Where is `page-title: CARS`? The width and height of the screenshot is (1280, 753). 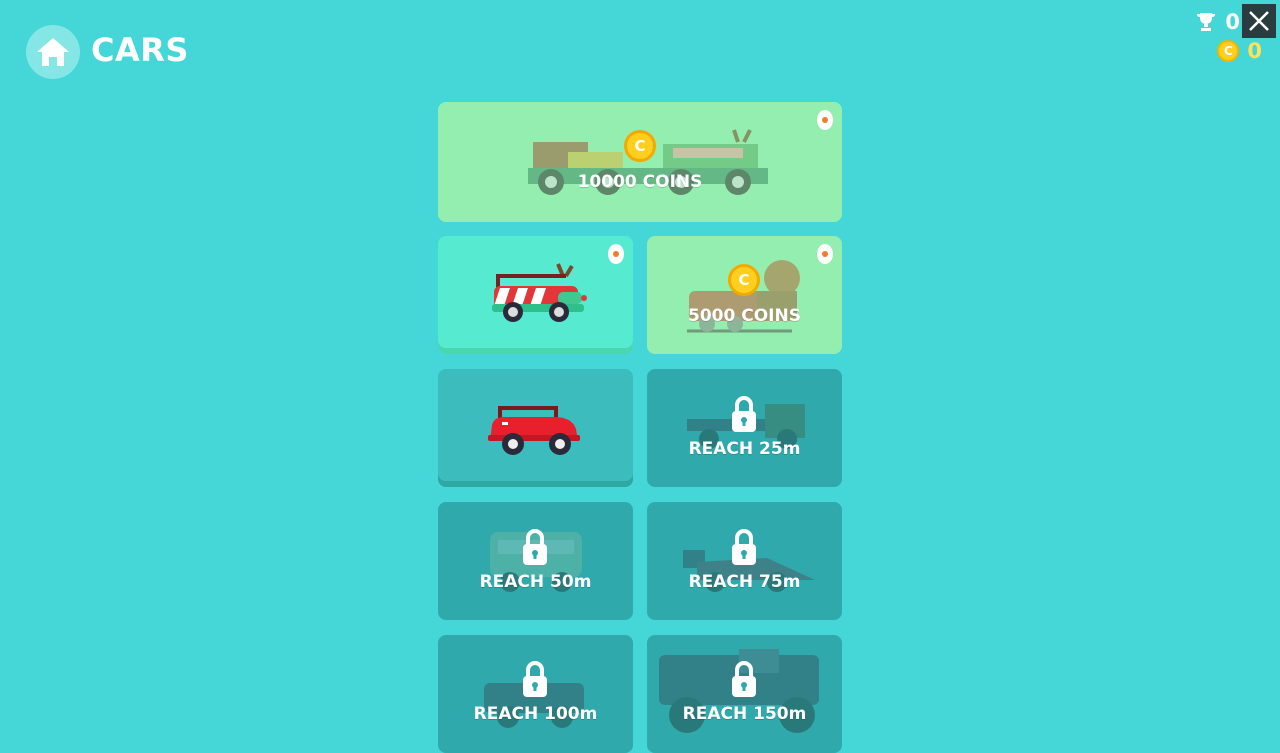
page-title: CARS is located at coordinates (140, 50).